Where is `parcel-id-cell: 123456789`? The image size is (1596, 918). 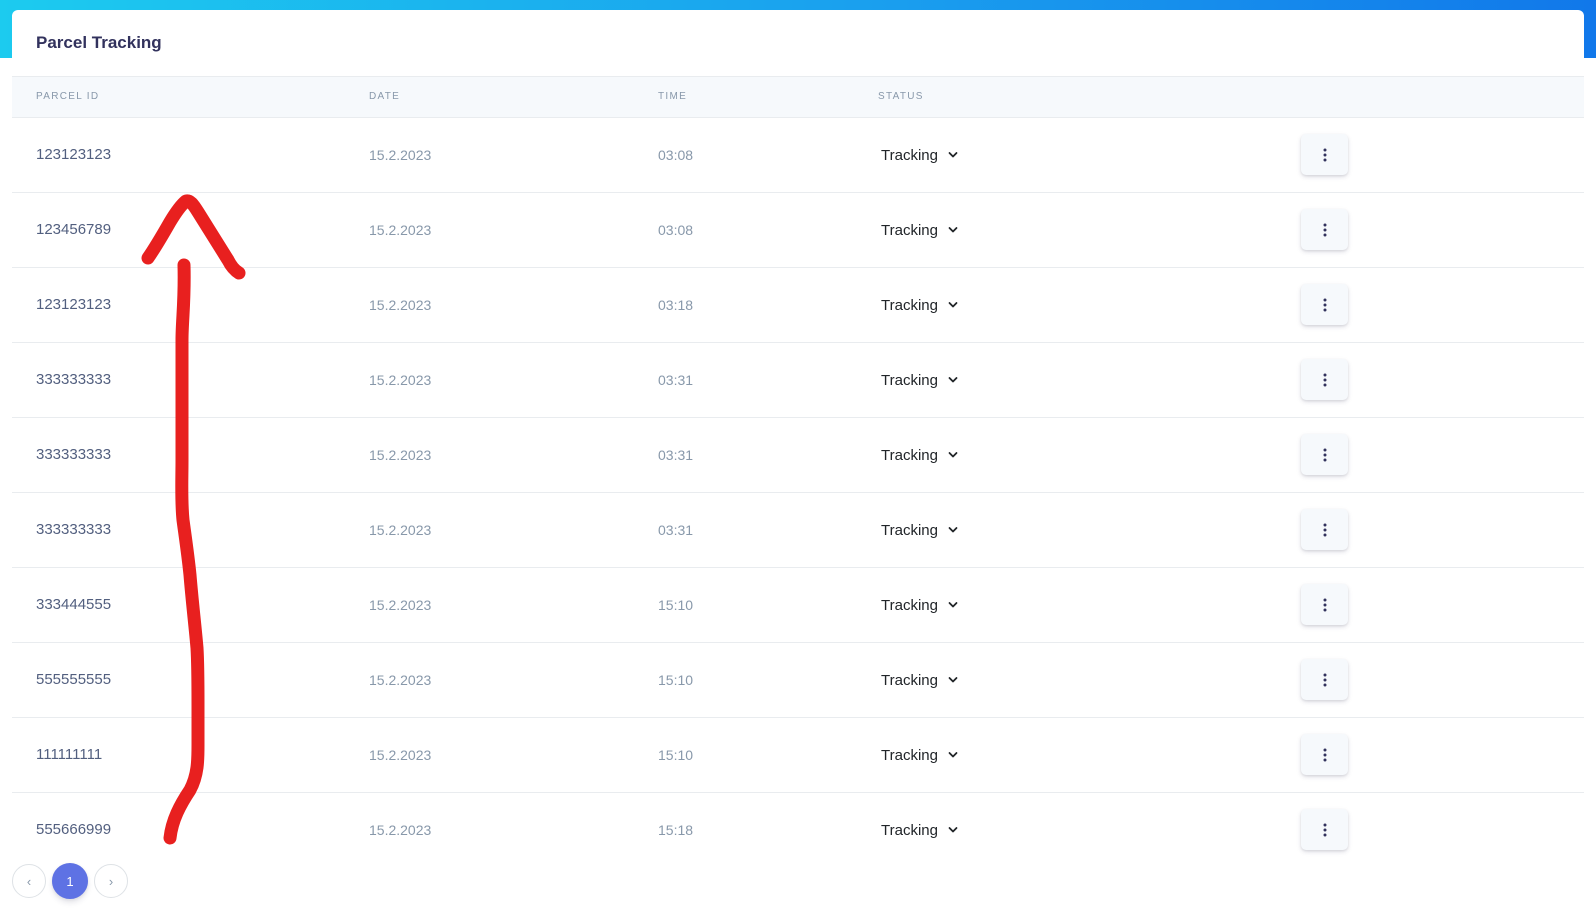 parcel-id-cell: 123456789 is located at coordinates (74, 229).